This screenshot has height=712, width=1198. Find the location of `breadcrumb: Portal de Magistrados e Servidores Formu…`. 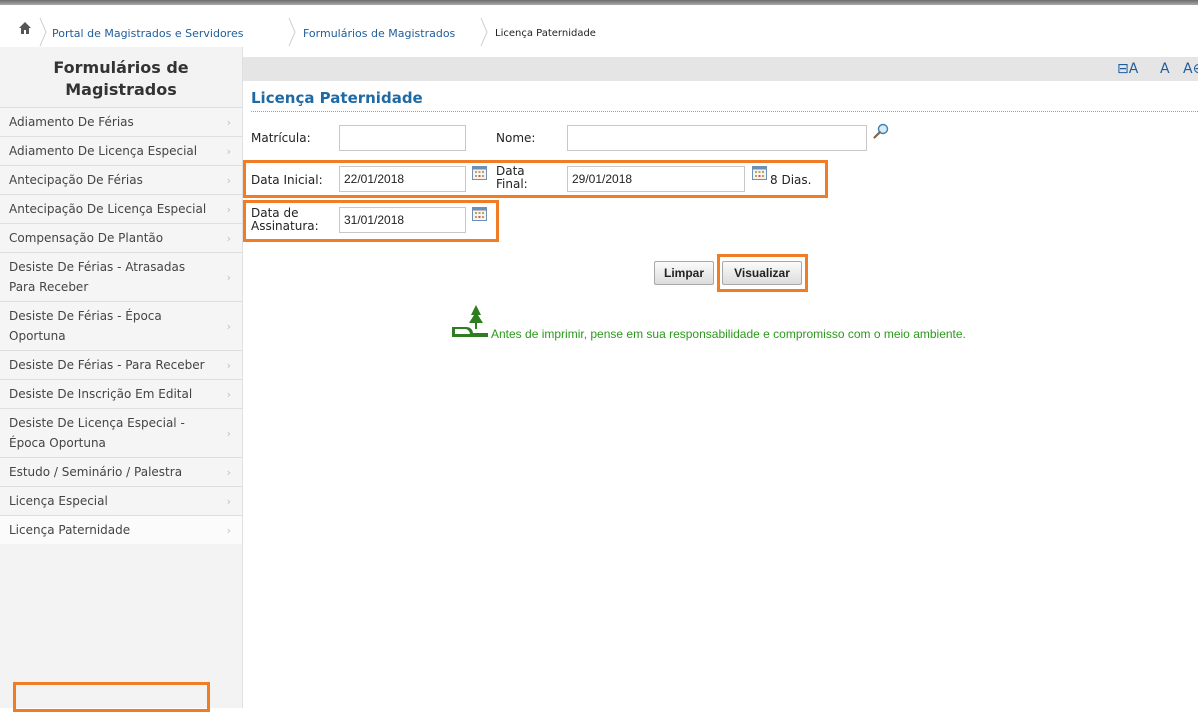

breadcrumb: Portal de Magistrados e Servidores Formu… is located at coordinates (599, 26).